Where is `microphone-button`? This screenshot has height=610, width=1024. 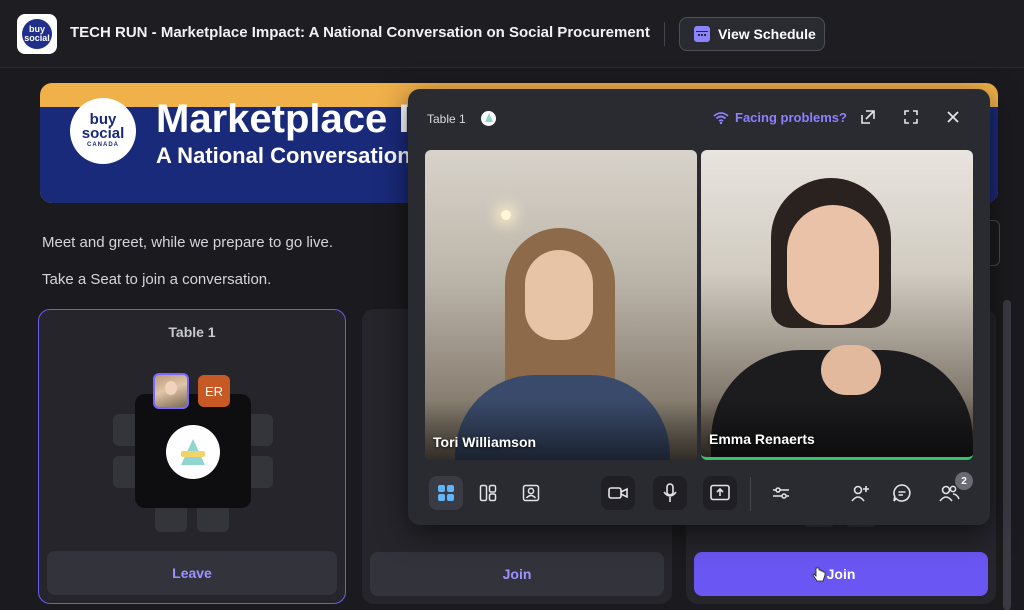
microphone-button is located at coordinates (670, 493).